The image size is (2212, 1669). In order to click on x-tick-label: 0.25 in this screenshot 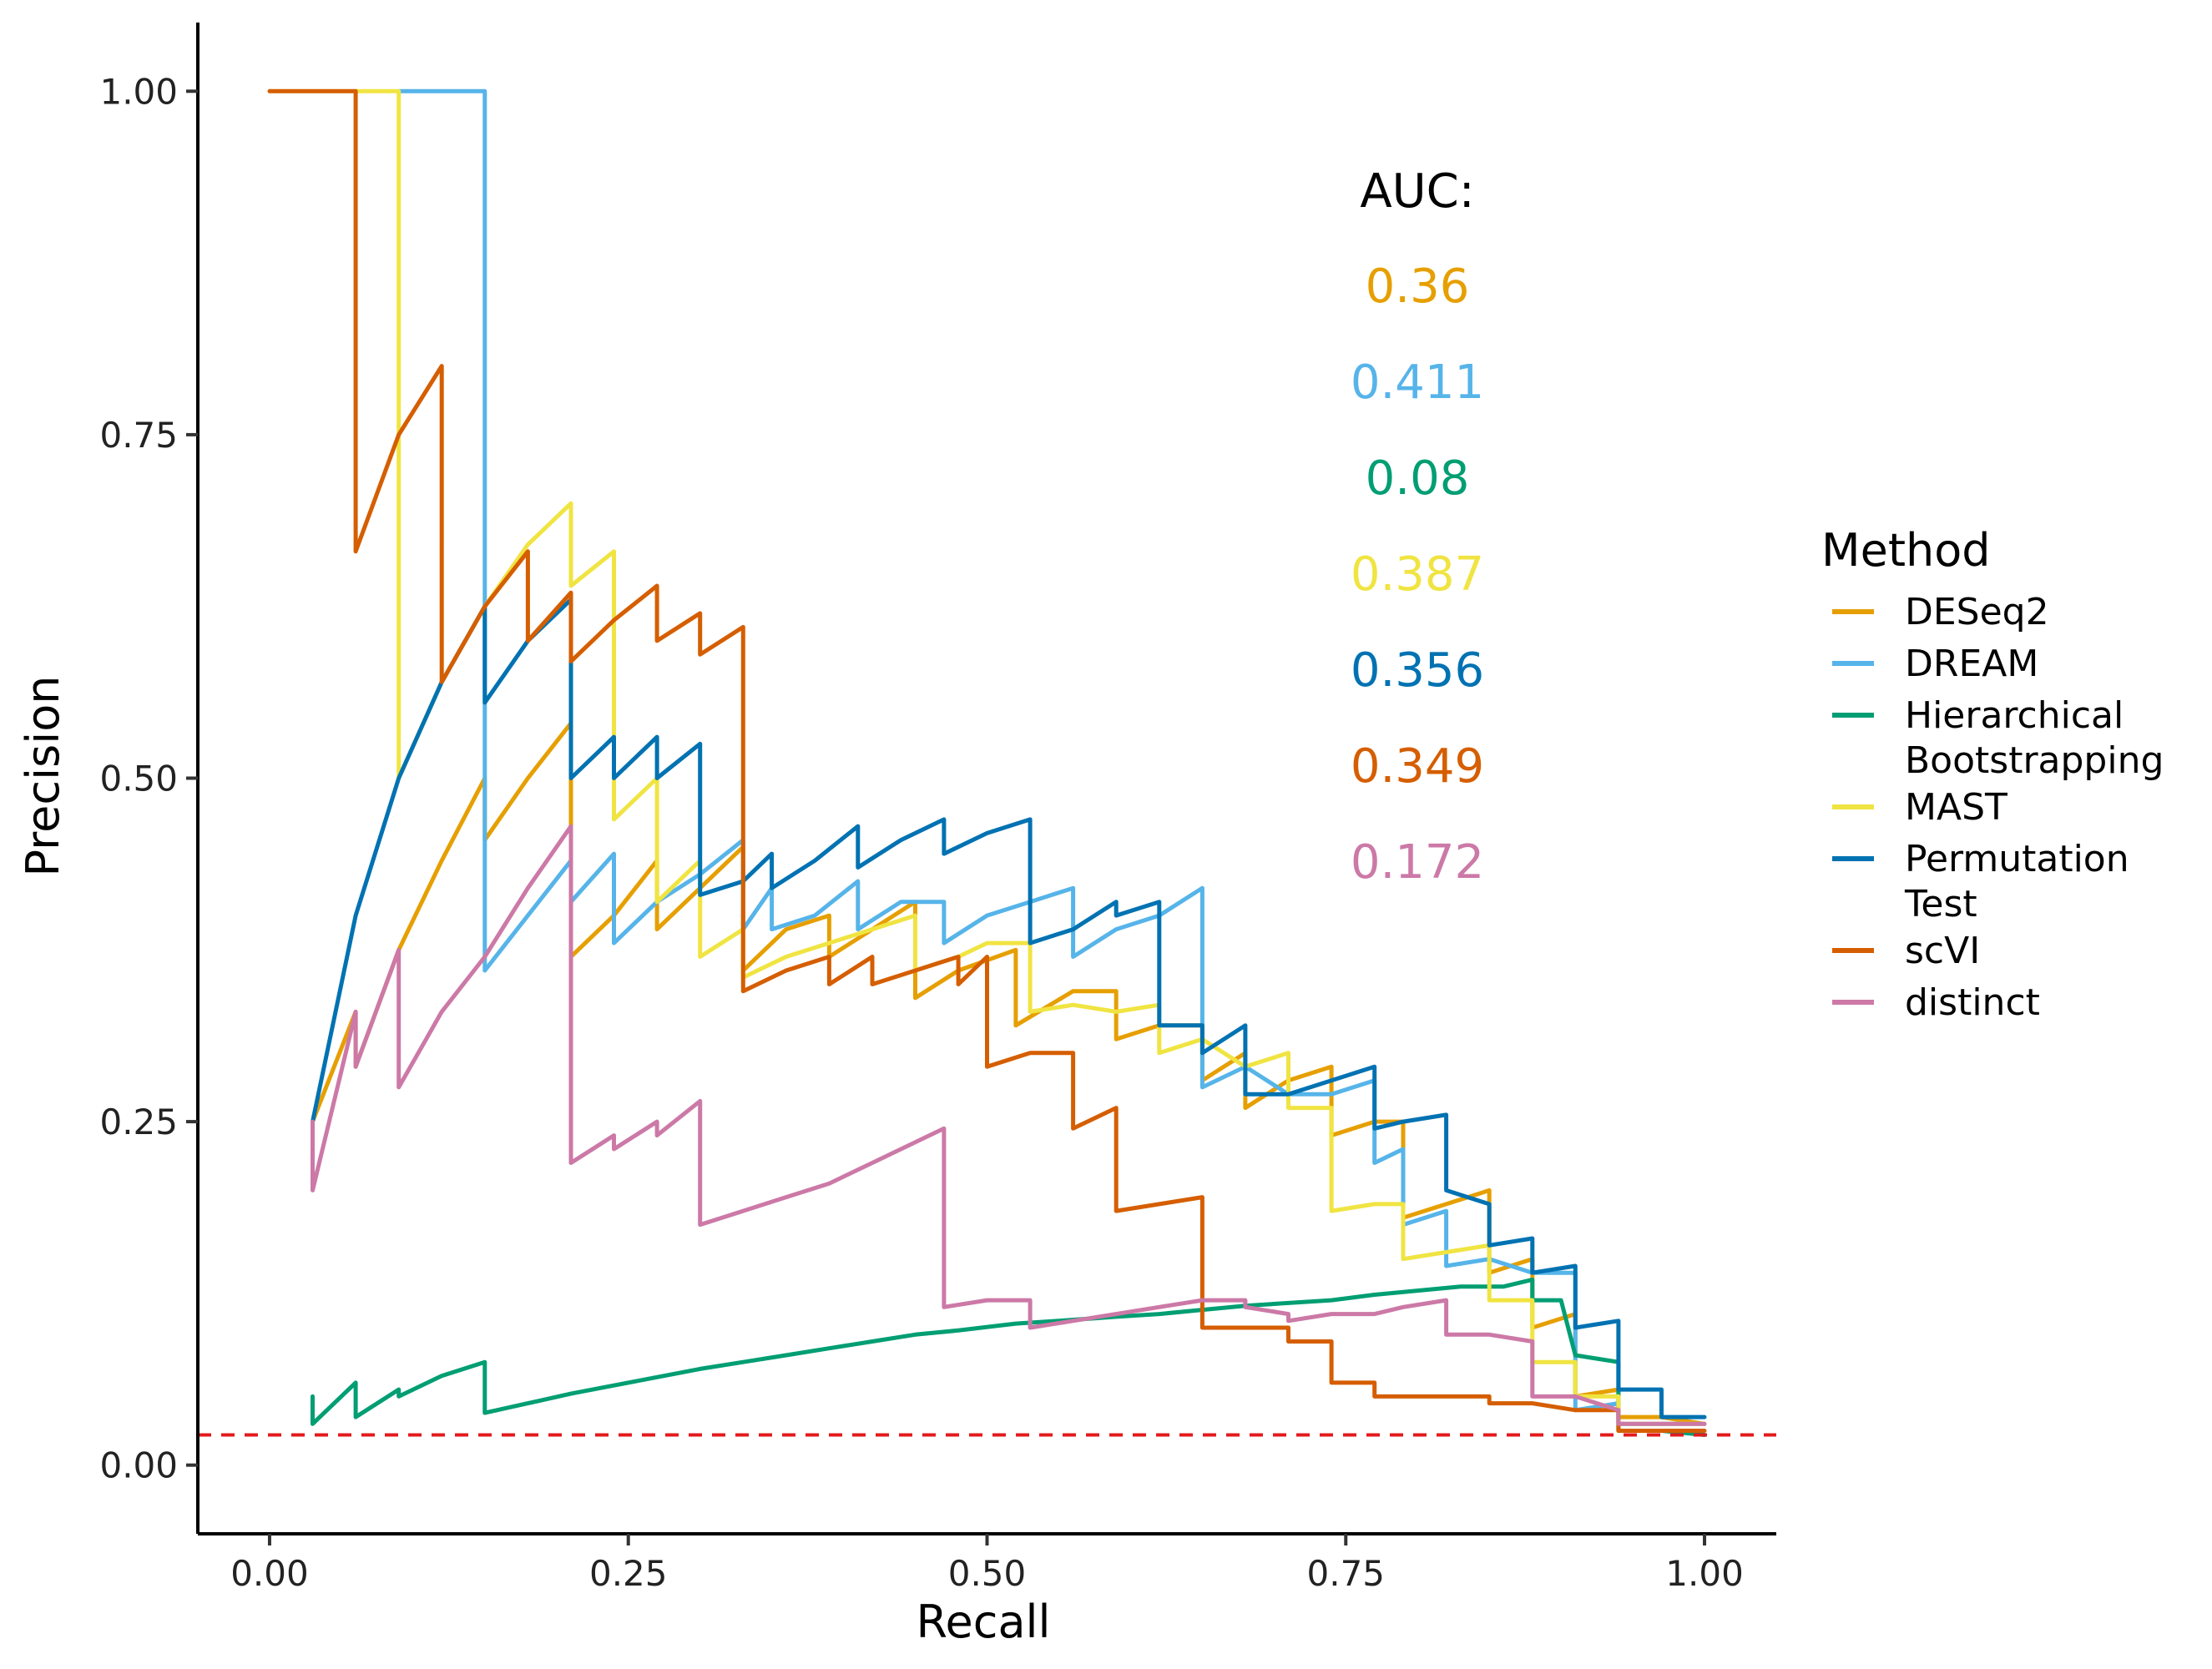, I will do `click(628, 1573)`.